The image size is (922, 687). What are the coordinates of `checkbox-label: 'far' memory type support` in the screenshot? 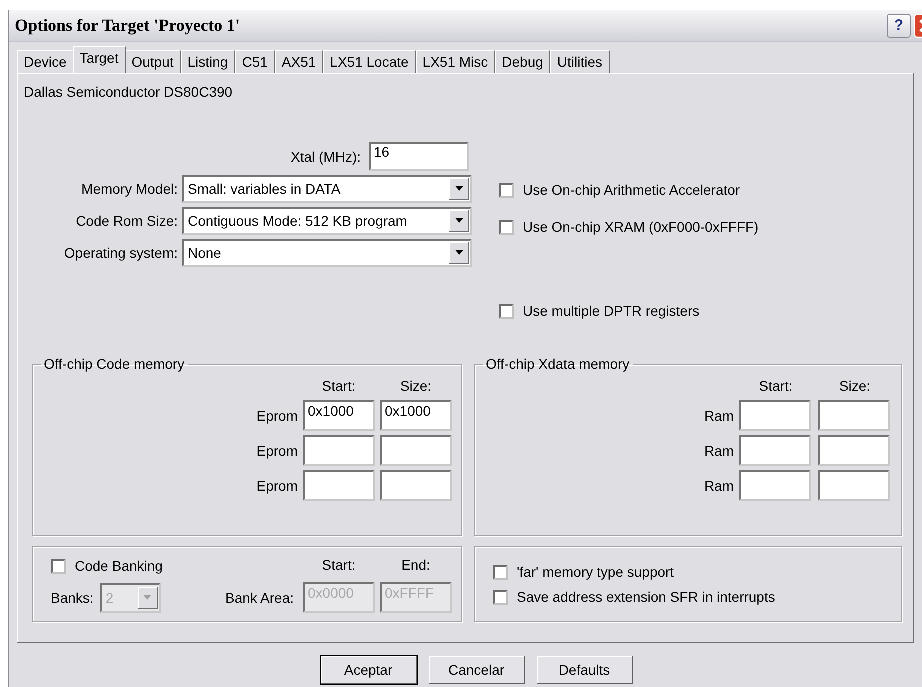 It's located at (595, 572).